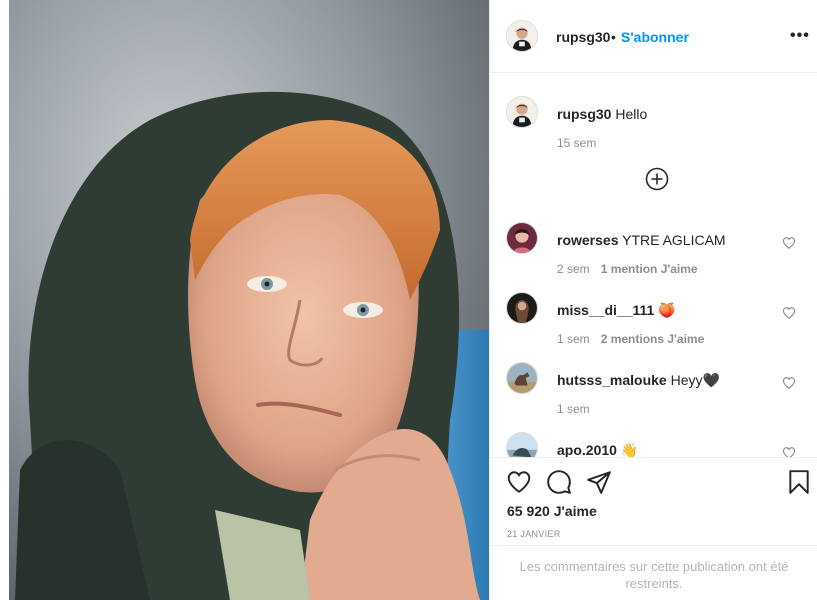 The height and width of the screenshot is (600, 817). I want to click on more-options-button: •••, so click(800, 36).